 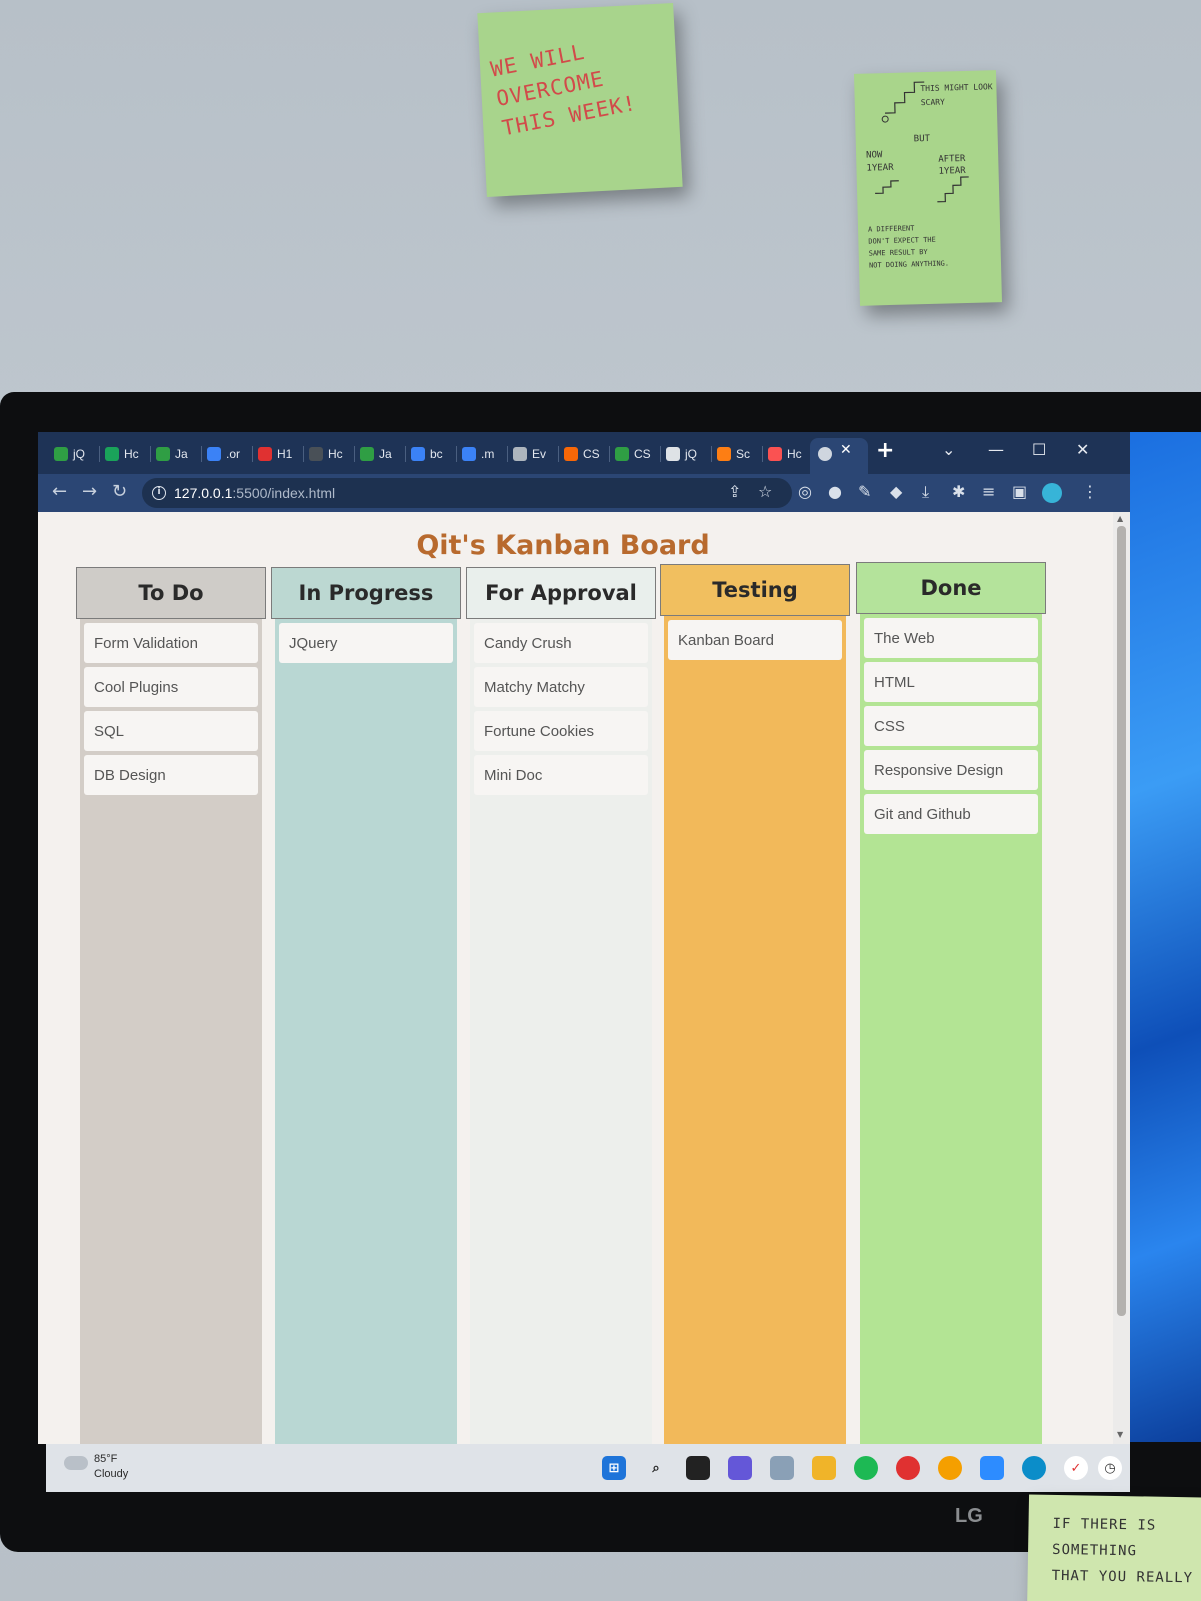 I want to click on browser-tab: Sc, so click(x=733, y=454).